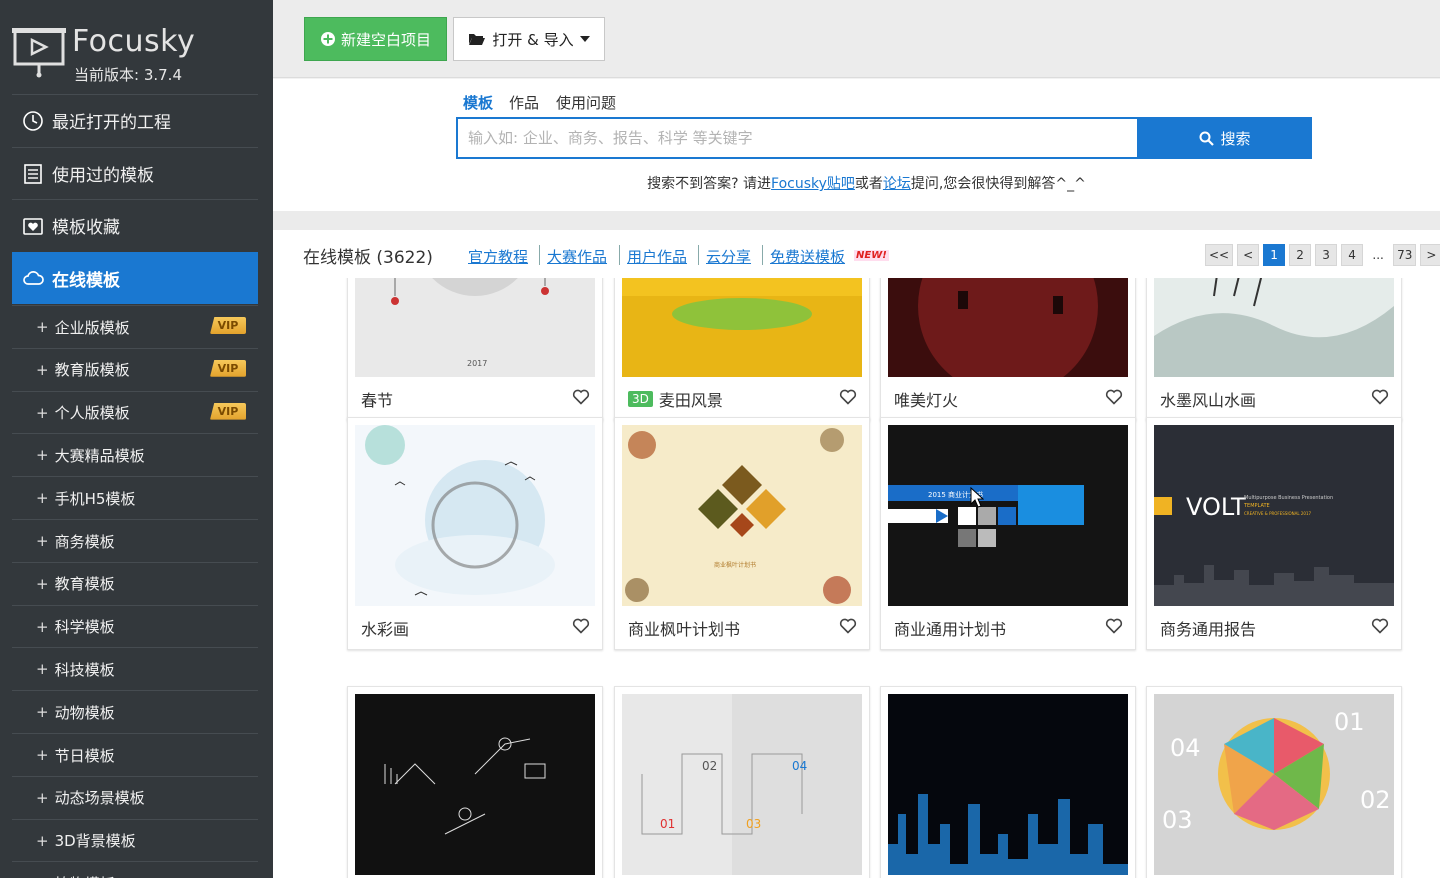 This screenshot has height=878, width=1440. I want to click on template-thumbnail: 商业枫叶计划书, so click(742, 515).